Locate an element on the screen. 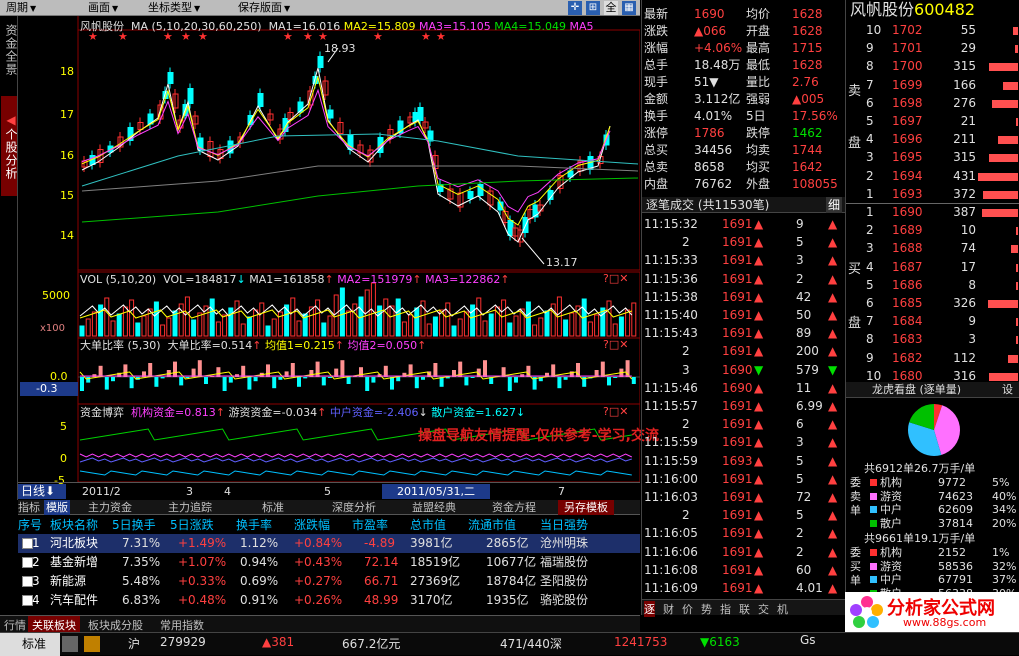  dragon-side-label: 委 is located at coordinates (855, 552).